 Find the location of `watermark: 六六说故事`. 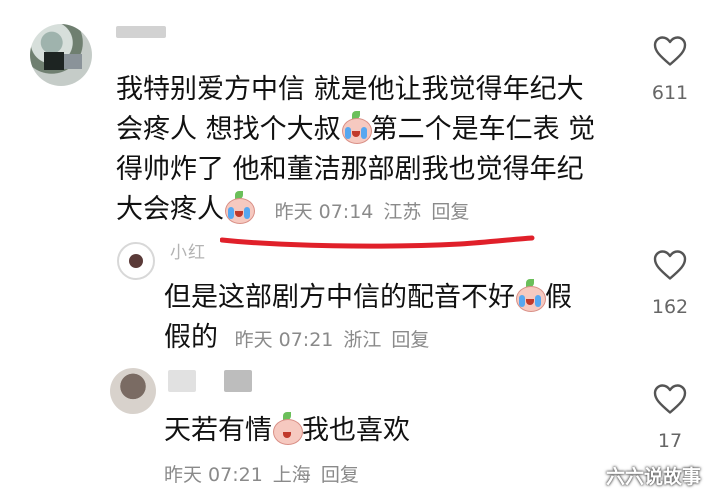

watermark: 六六说故事 is located at coordinates (654, 477).